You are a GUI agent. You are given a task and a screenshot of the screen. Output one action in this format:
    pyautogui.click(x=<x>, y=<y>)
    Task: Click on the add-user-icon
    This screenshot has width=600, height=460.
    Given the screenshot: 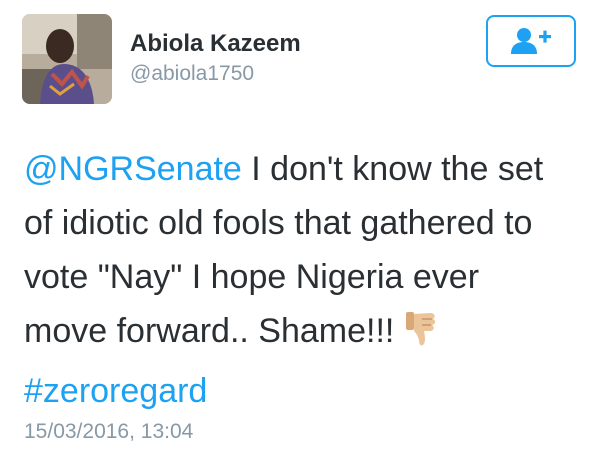 What is the action you would take?
    pyautogui.click(x=531, y=41)
    